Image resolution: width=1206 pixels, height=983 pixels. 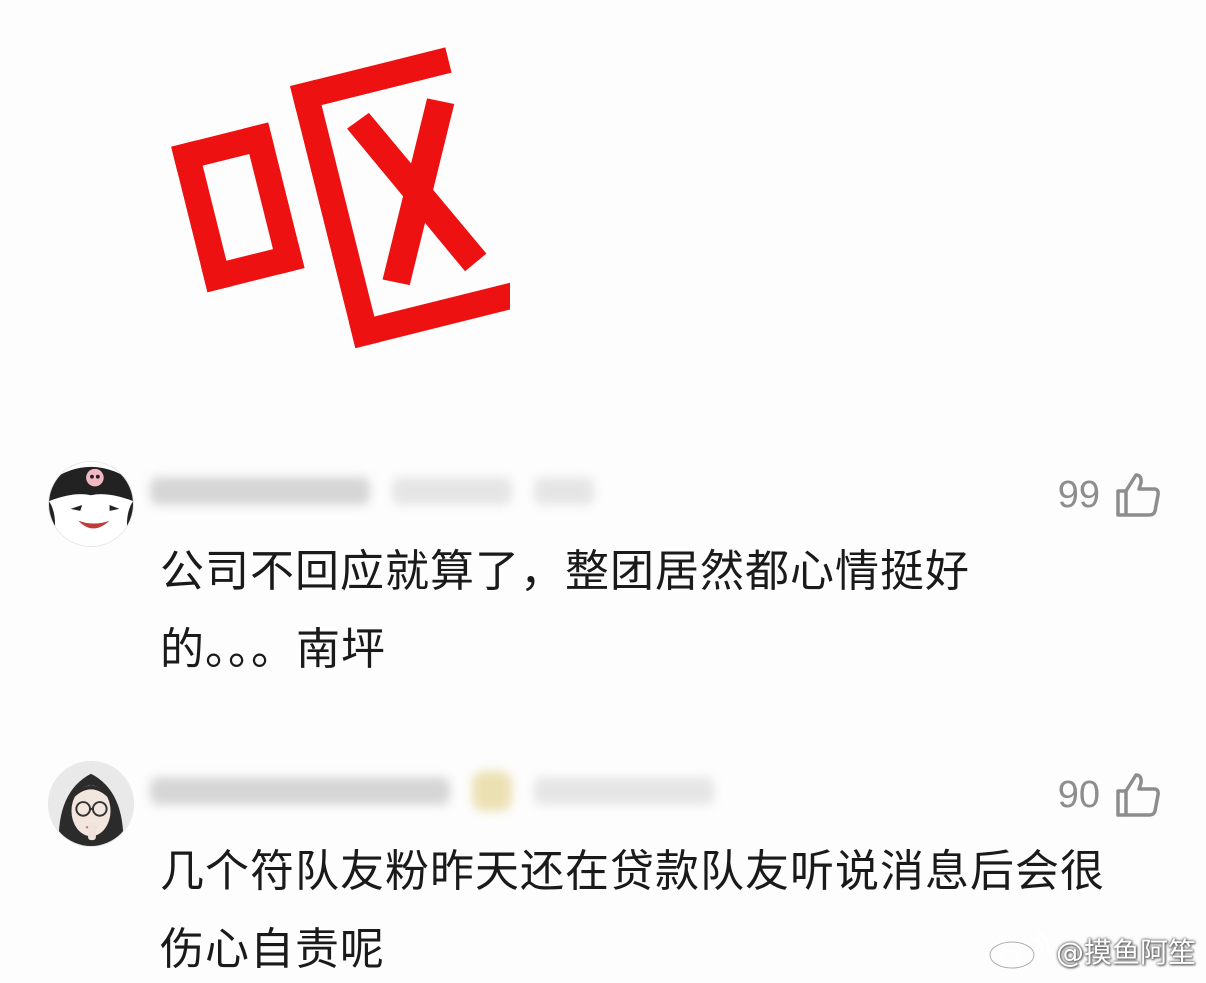 I want to click on watermark: @摸鱼阿笙, so click(x=1089, y=951).